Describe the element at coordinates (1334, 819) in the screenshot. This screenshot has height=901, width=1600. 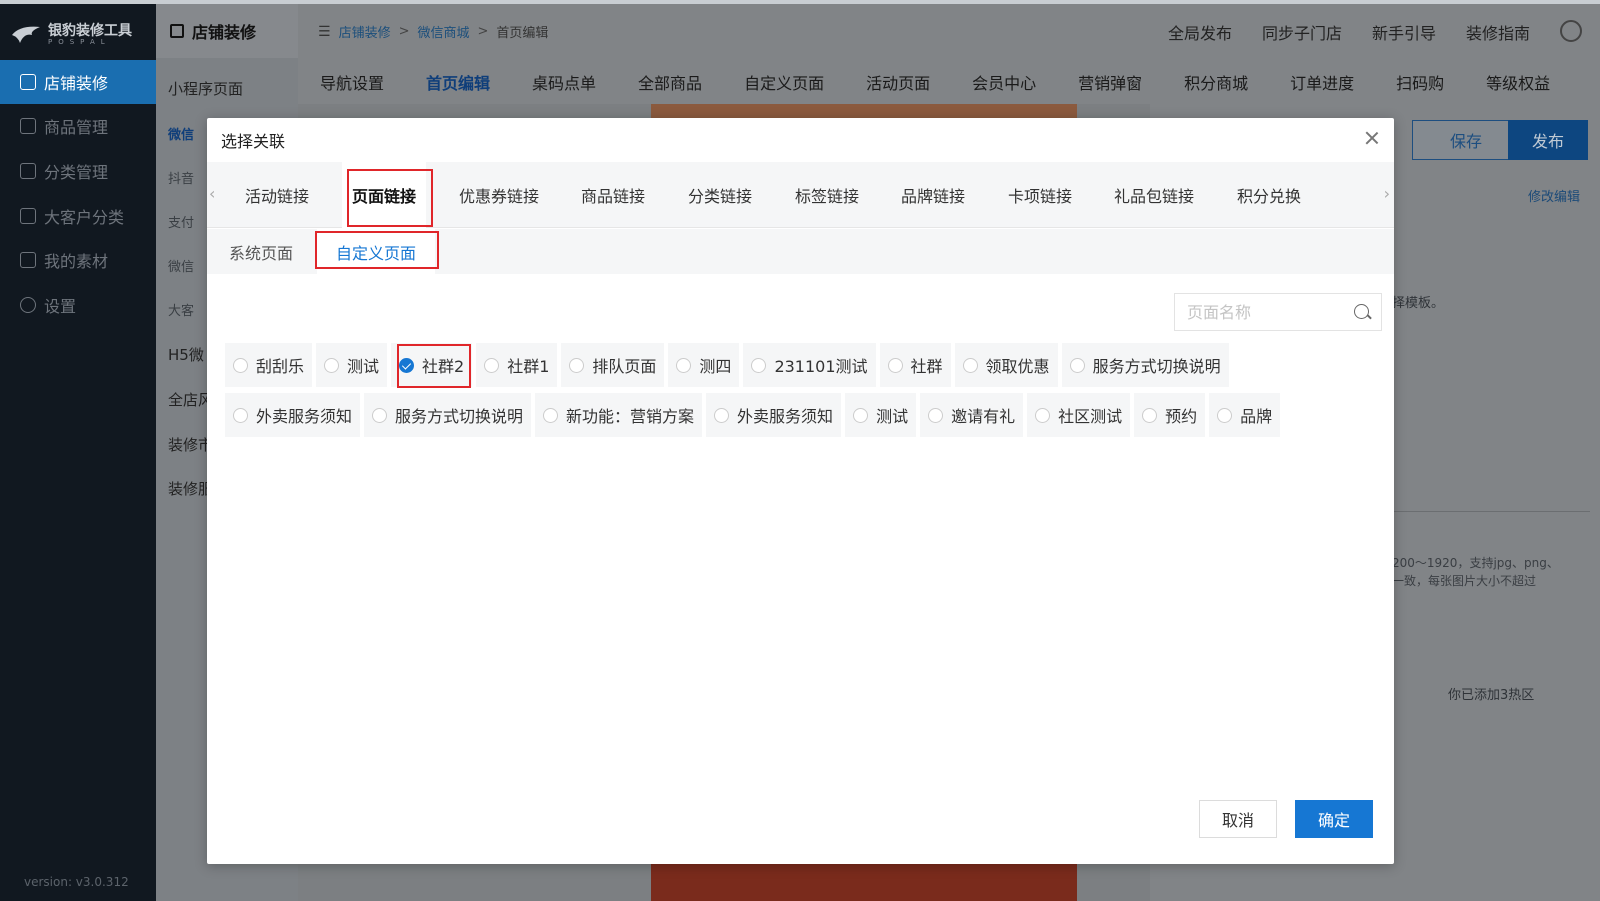
I see `confirm-button: 确定` at that location.